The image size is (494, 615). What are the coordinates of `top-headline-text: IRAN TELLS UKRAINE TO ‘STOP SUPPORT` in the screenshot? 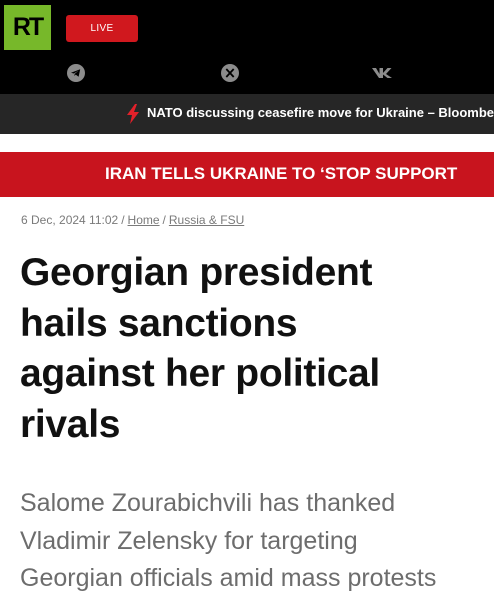 It's located at (281, 174).